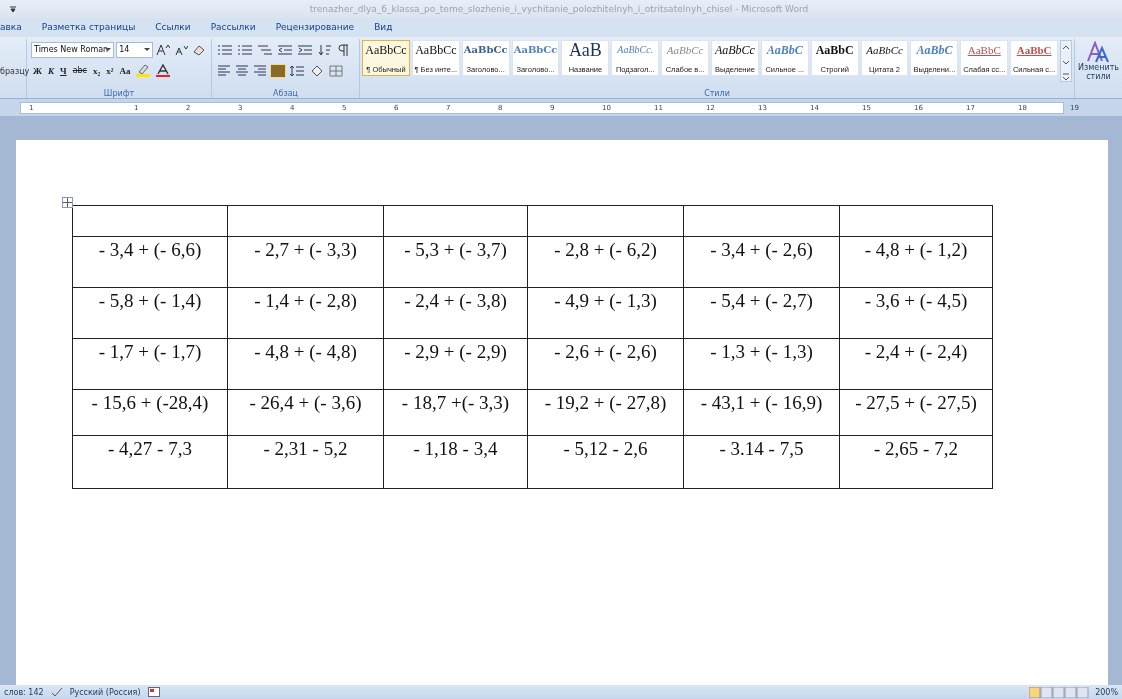 The image size is (1122, 699). I want to click on format-button: abc, so click(79, 70).